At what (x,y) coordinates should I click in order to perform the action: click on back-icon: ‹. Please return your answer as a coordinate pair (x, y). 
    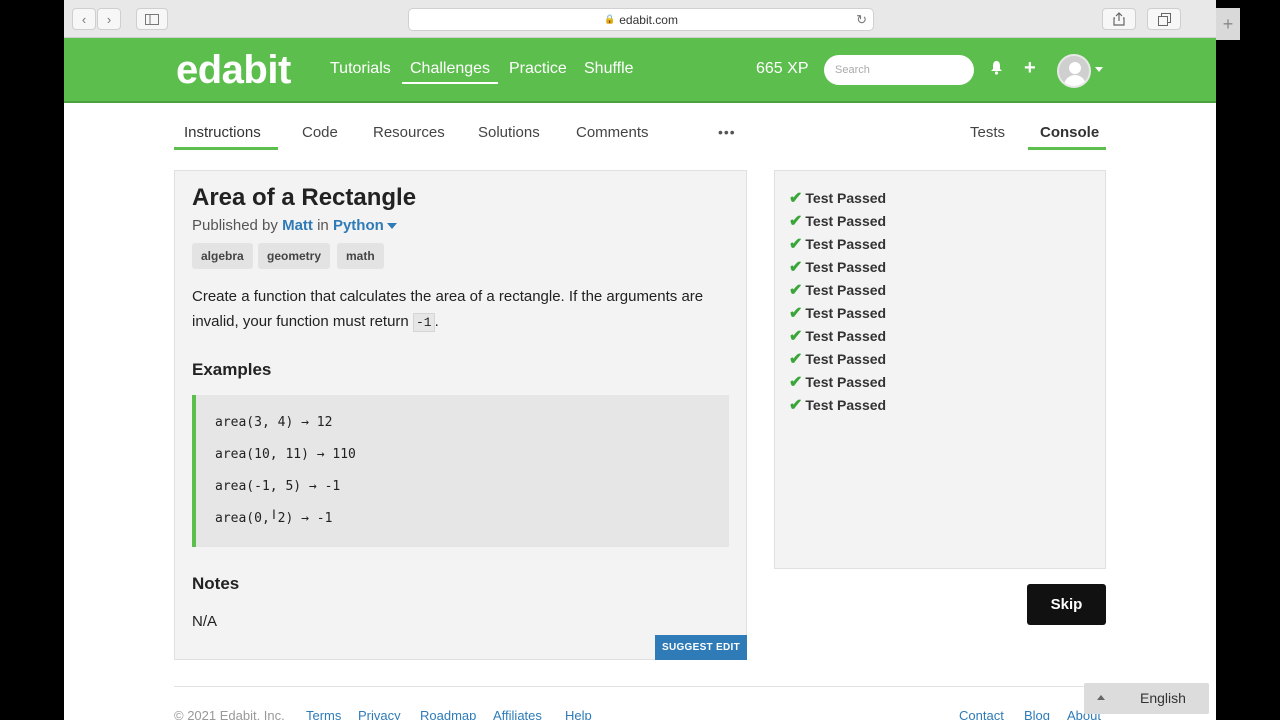
    Looking at the image, I should click on (84, 19).